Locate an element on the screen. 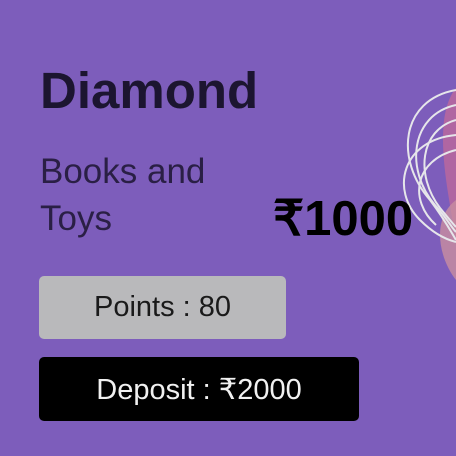  plan-subtitle: Books and Toys is located at coordinates (123, 195).